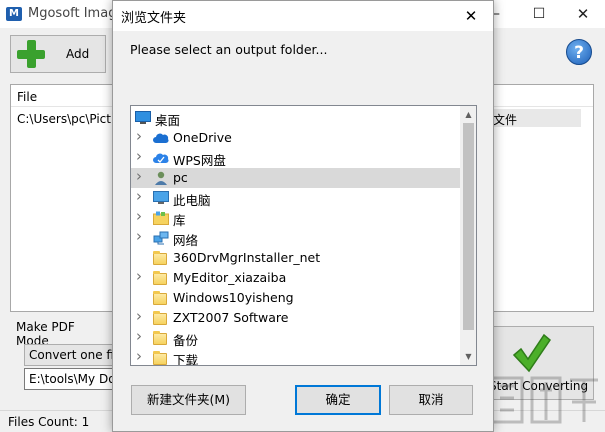  Describe the element at coordinates (295, 198) in the screenshot. I see `tree-item: › 此电脑` at that location.